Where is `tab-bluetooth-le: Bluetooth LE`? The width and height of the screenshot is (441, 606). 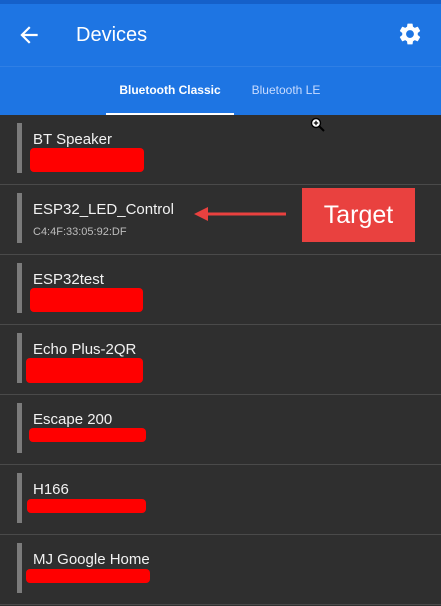 tab-bluetooth-le: Bluetooth LE is located at coordinates (286, 91).